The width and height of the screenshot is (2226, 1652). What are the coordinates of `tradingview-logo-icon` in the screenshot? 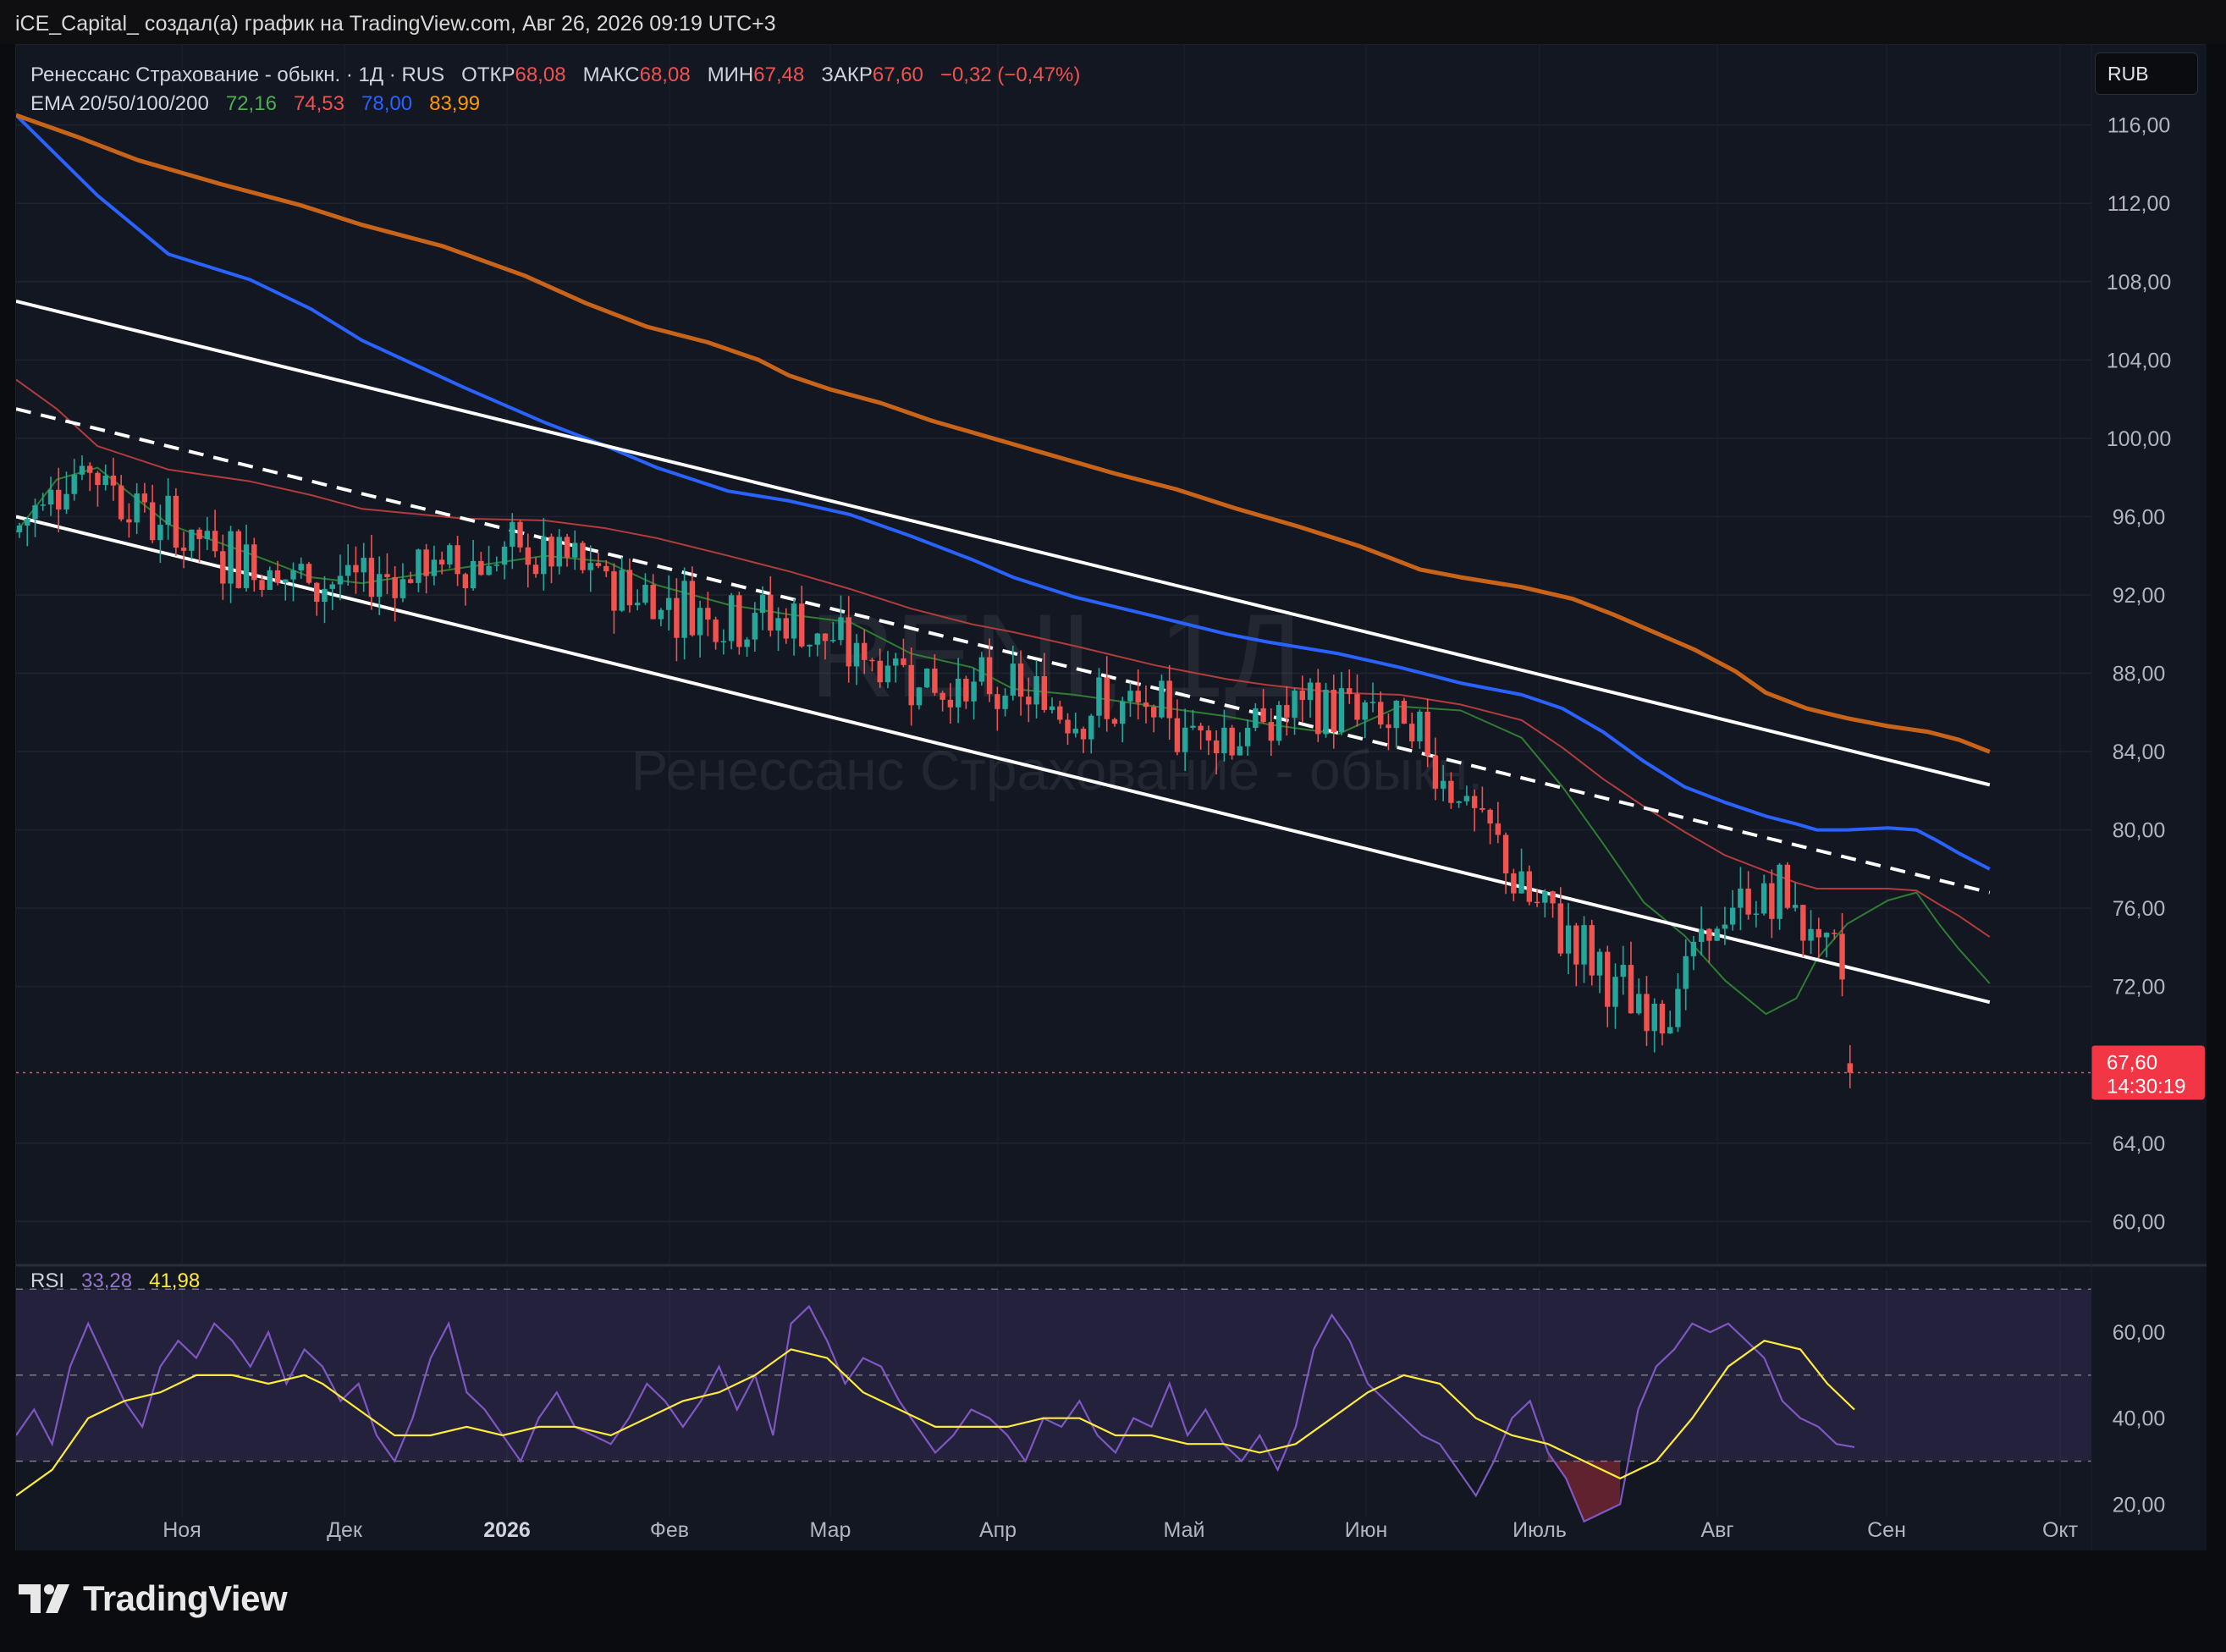 It's located at (44, 1598).